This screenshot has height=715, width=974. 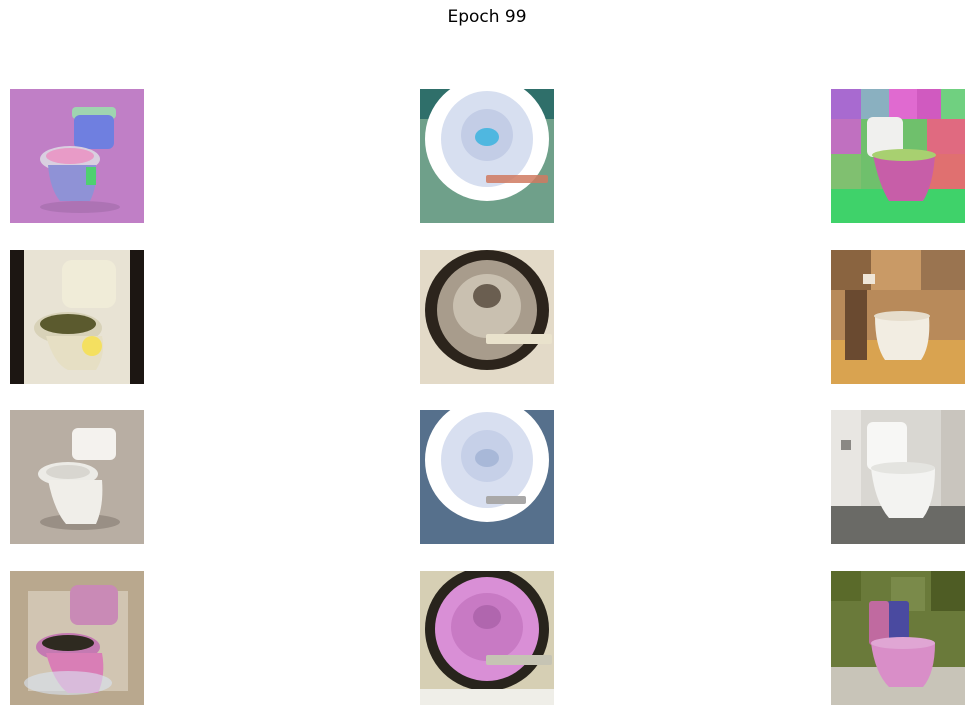 I want to click on sample-image-r2c3, so click(x=898, y=317).